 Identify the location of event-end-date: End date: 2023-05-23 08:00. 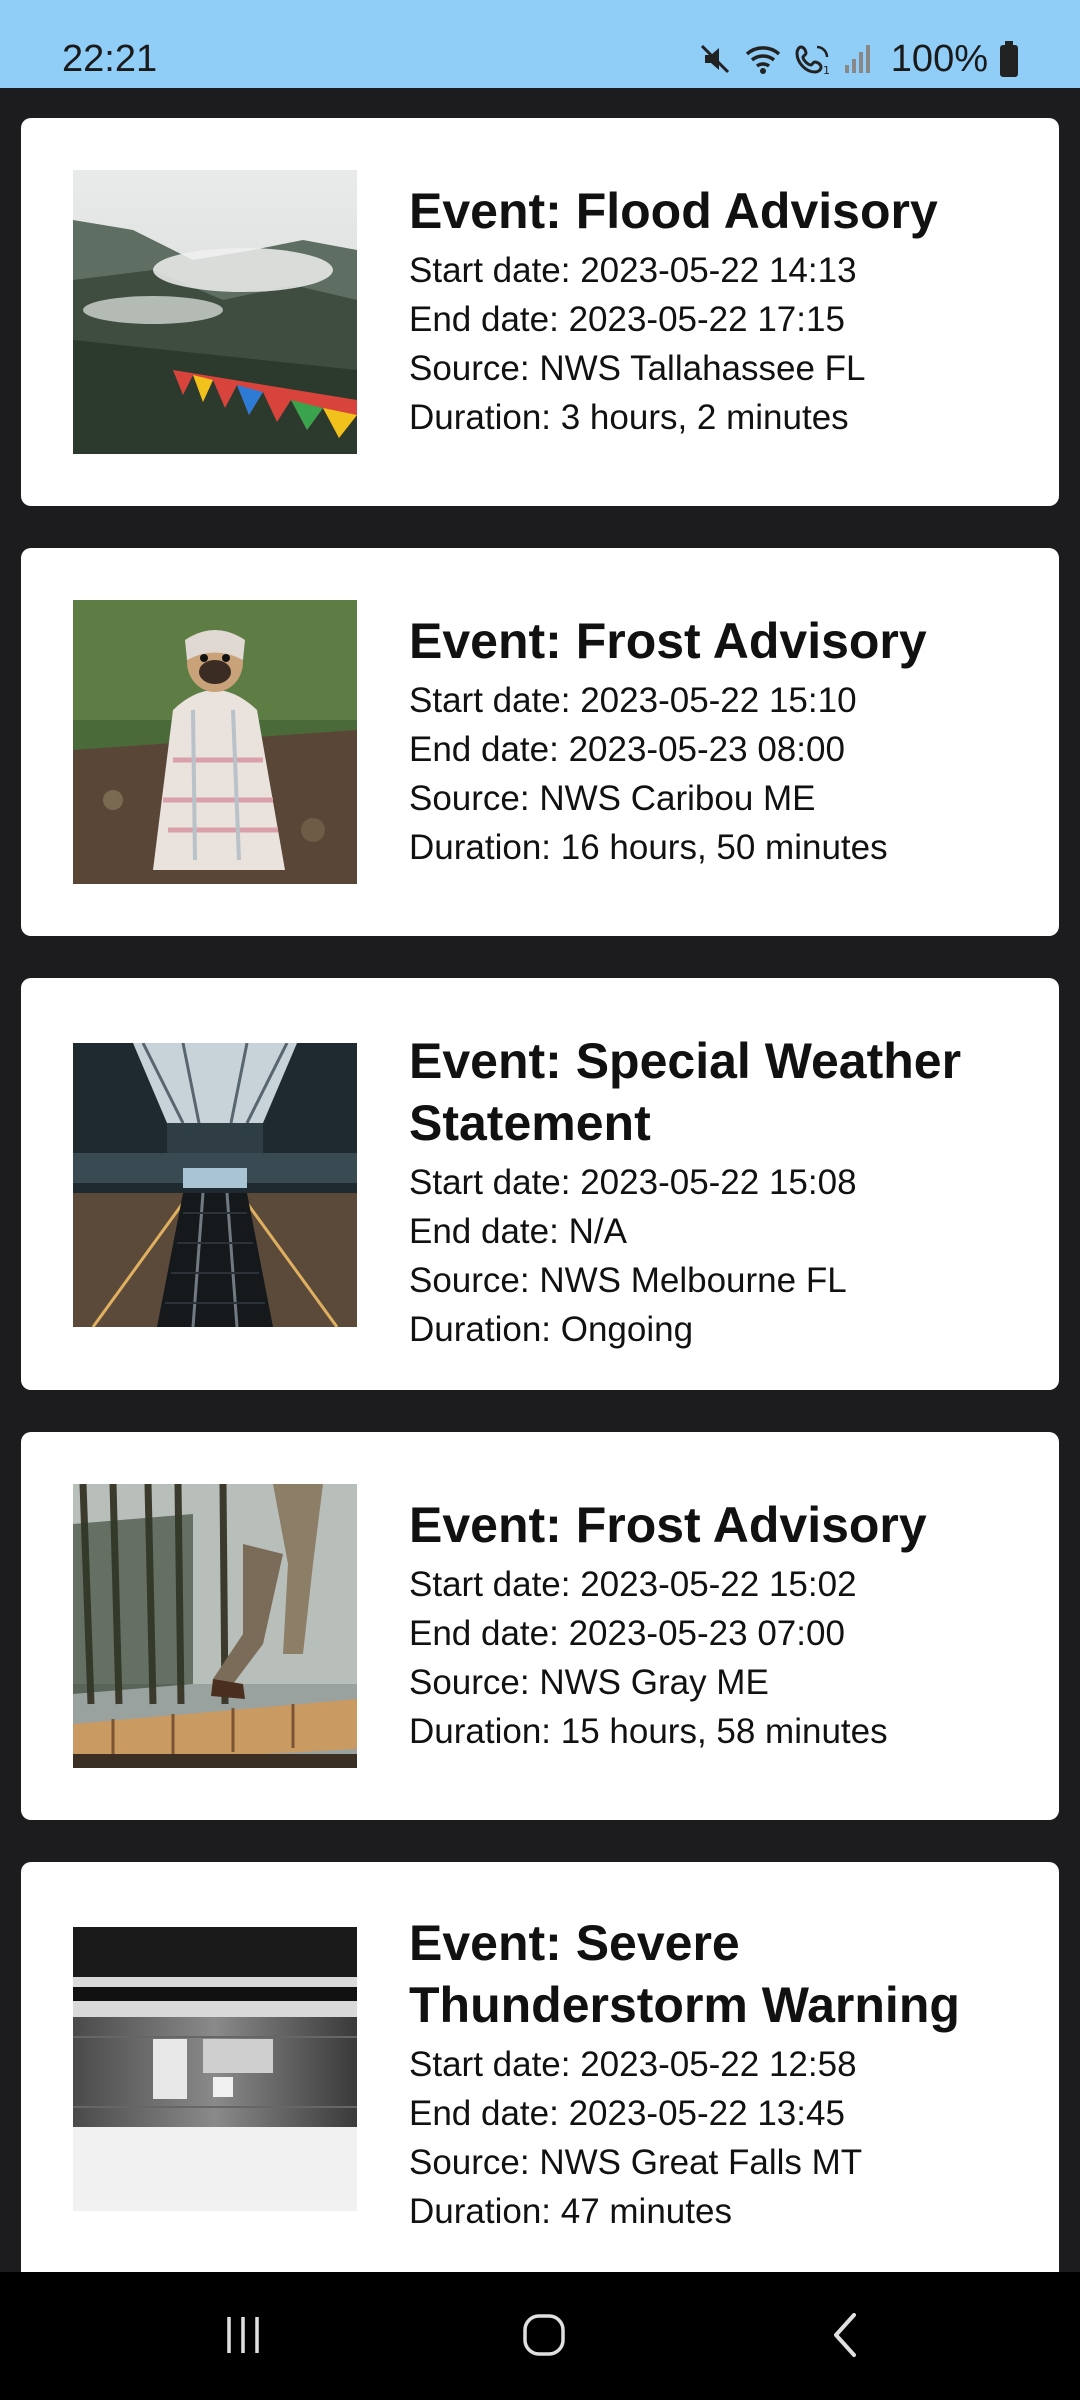
(627, 749).